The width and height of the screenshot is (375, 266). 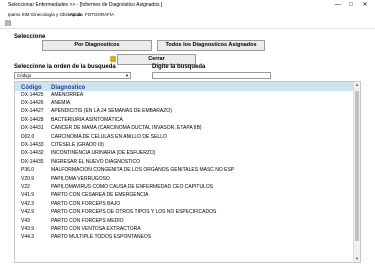 What do you see at coordinates (32, 162) in the screenshot?
I see `item-code: DX-14435` at bounding box center [32, 162].